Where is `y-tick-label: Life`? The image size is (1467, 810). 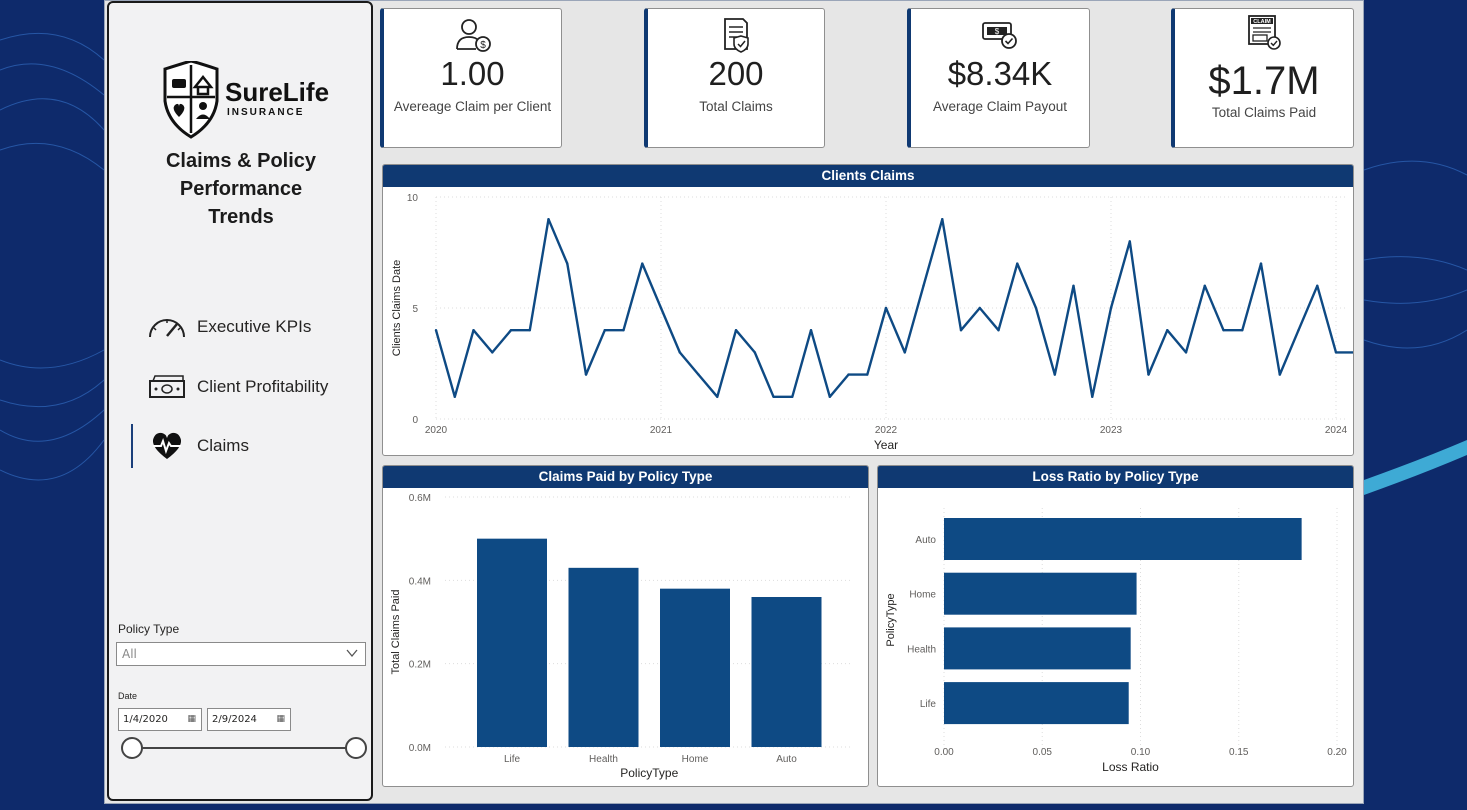 y-tick-label: Life is located at coordinates (928, 704).